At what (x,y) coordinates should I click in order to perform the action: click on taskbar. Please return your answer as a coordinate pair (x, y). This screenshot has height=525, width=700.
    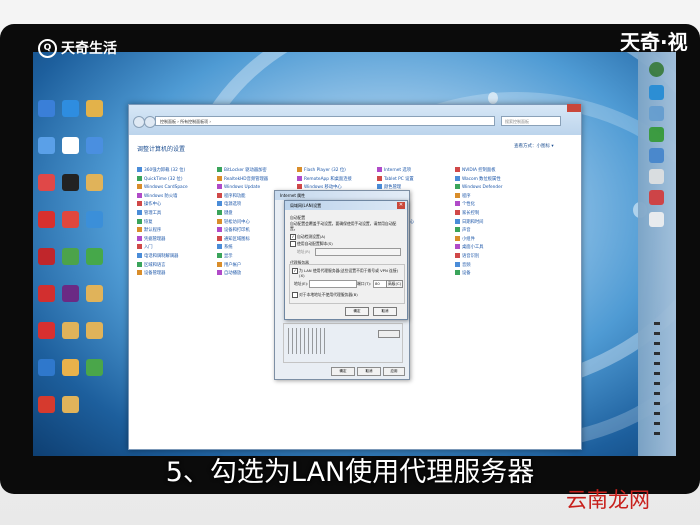
    Looking at the image, I should click on (657, 254).